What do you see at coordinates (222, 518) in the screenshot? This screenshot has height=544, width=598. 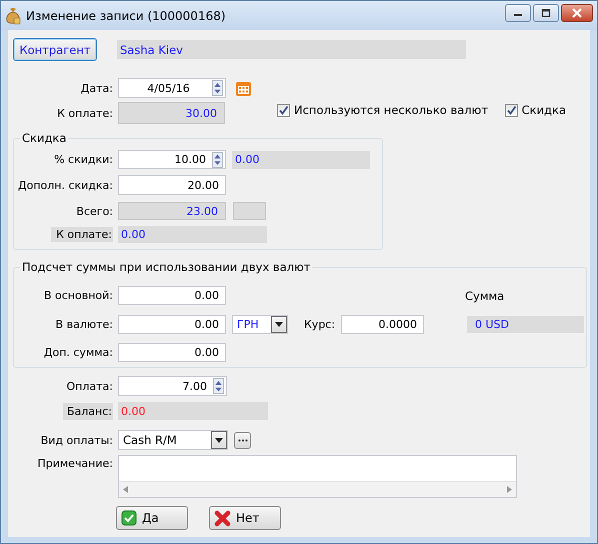 I see `cross-icon` at bounding box center [222, 518].